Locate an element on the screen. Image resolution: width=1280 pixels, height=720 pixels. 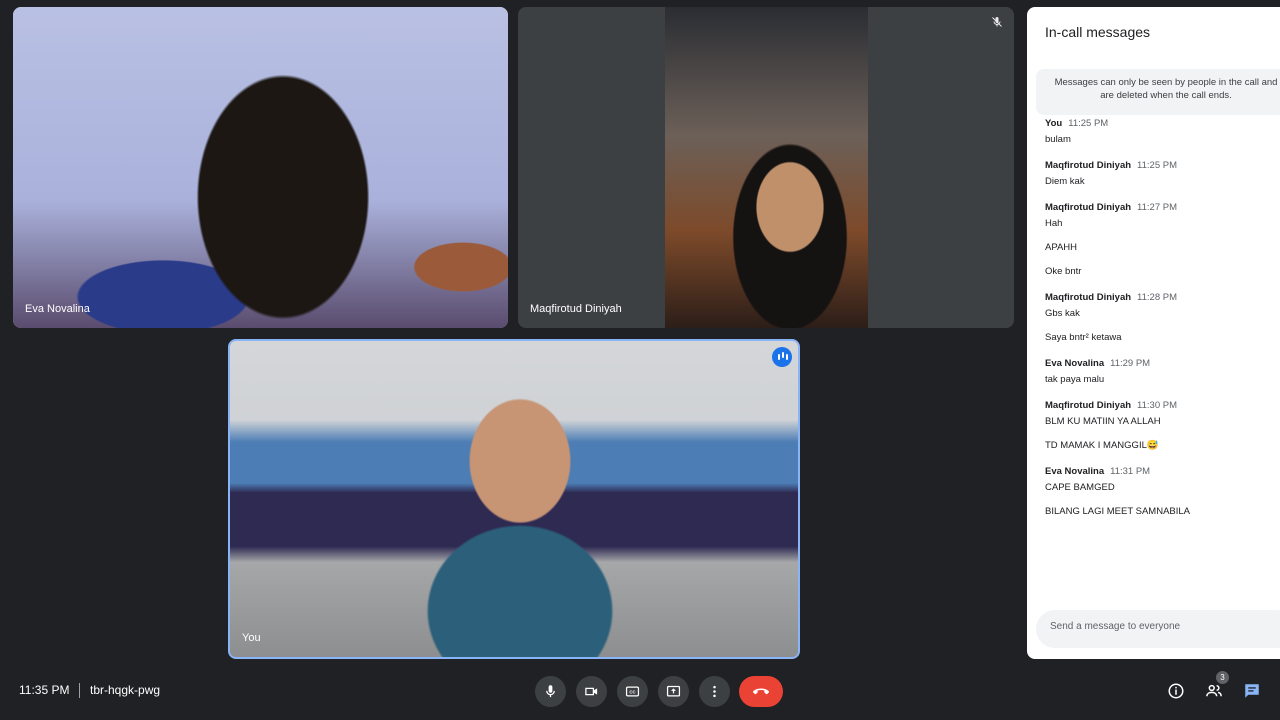
message-text: Diem kak is located at coordinates (1065, 181).